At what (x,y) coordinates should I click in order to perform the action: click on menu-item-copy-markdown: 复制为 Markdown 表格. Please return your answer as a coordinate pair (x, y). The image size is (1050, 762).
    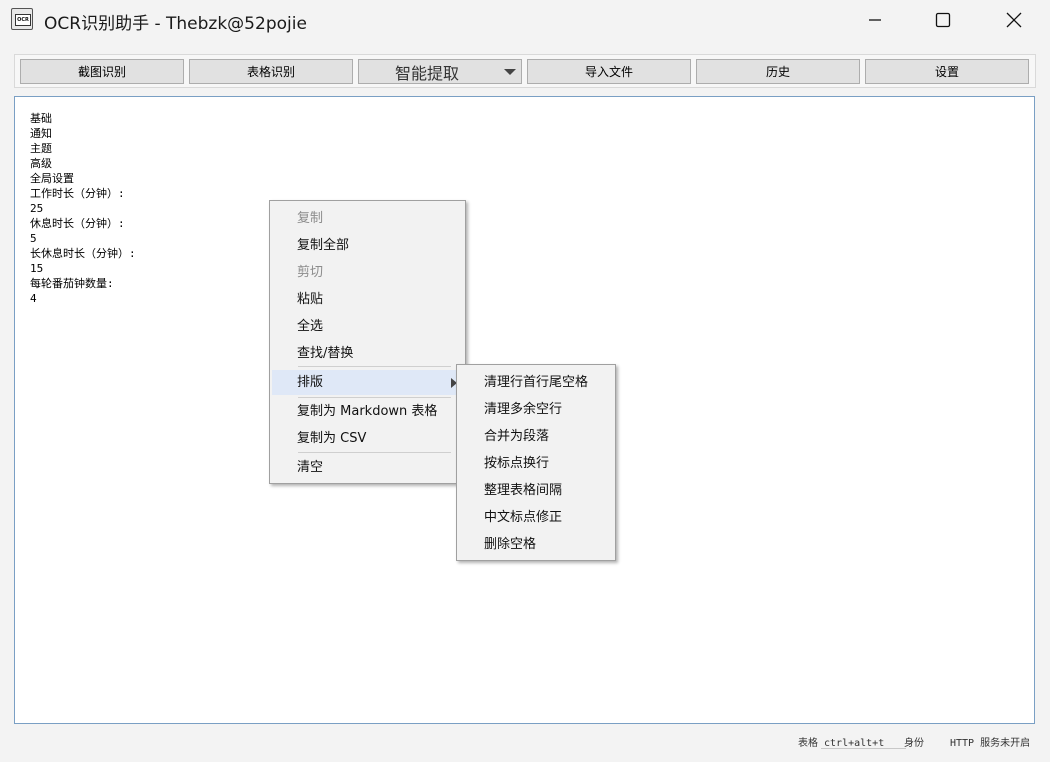
    Looking at the image, I should click on (367, 411).